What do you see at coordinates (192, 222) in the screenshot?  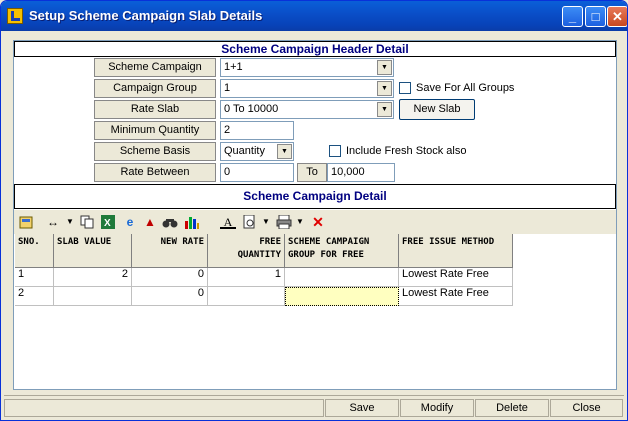 I see `chart-icon` at bounding box center [192, 222].